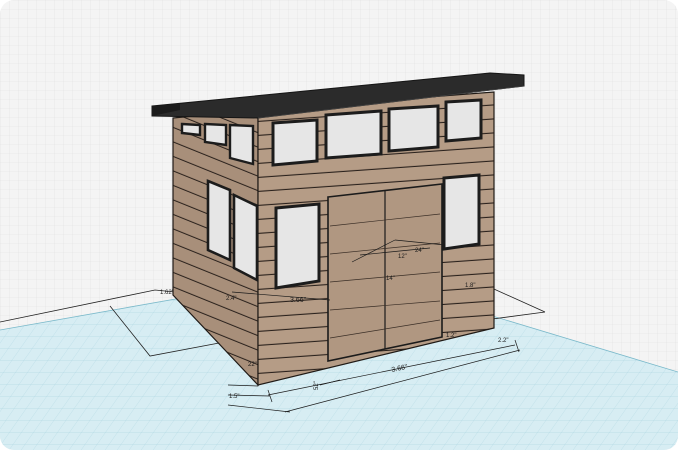 The image size is (678, 450). Describe the element at coordinates (390, 279) in the screenshot. I see `dim-label-f: 14"` at that location.